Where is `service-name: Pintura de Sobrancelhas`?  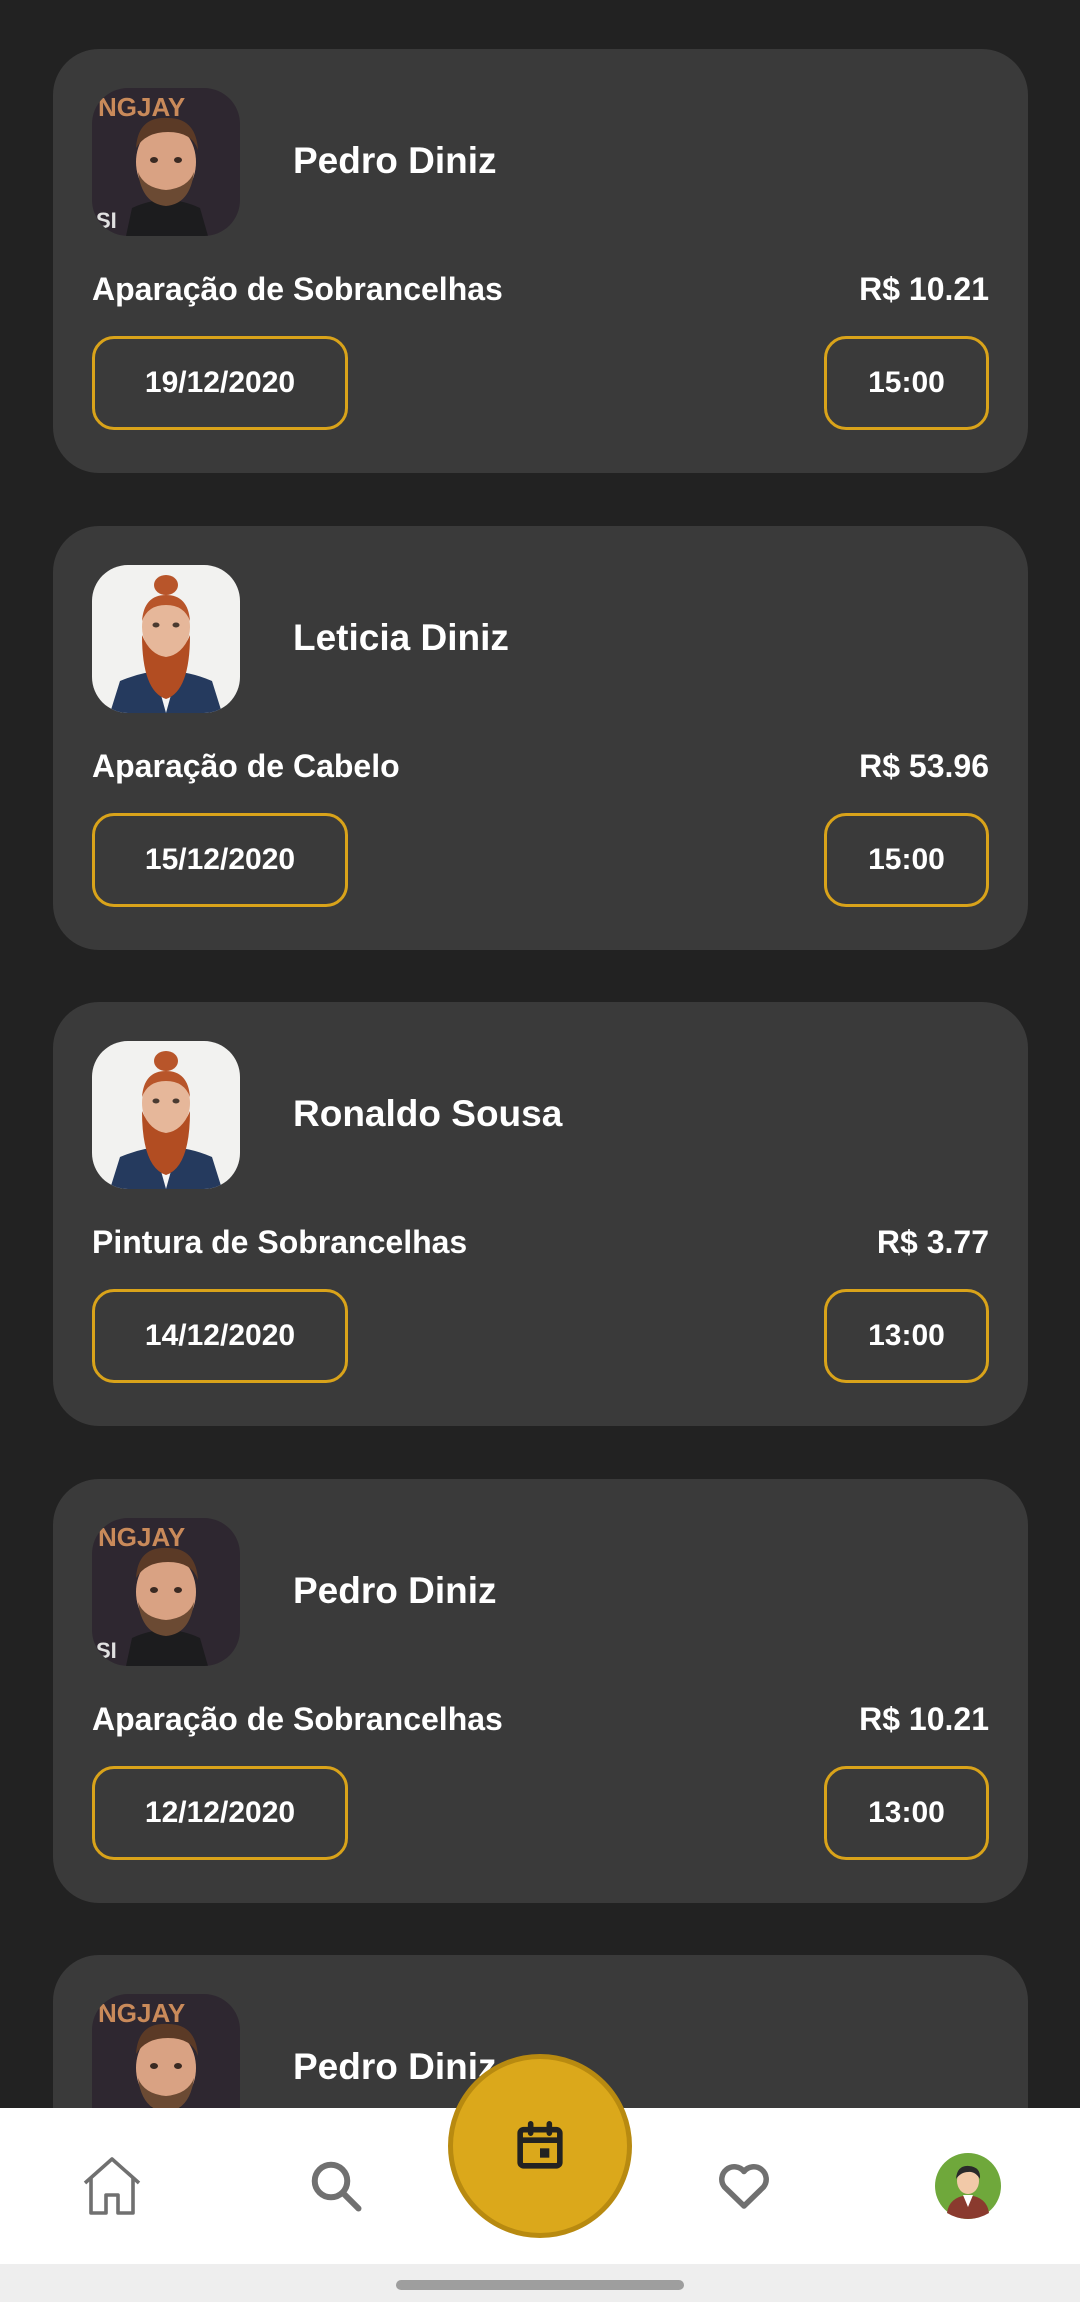
service-name: Pintura de Sobrancelhas is located at coordinates (280, 1242).